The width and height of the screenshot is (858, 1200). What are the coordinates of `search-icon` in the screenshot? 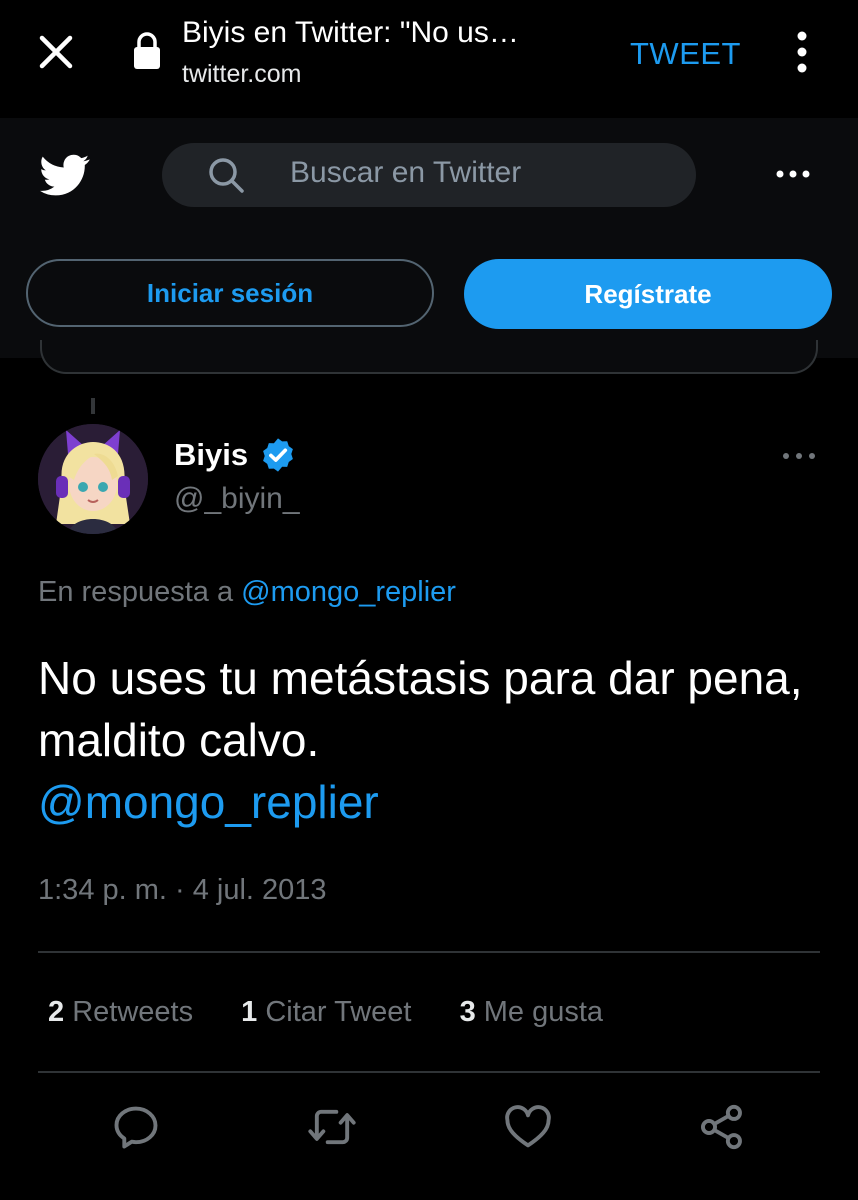 It's located at (226, 175).